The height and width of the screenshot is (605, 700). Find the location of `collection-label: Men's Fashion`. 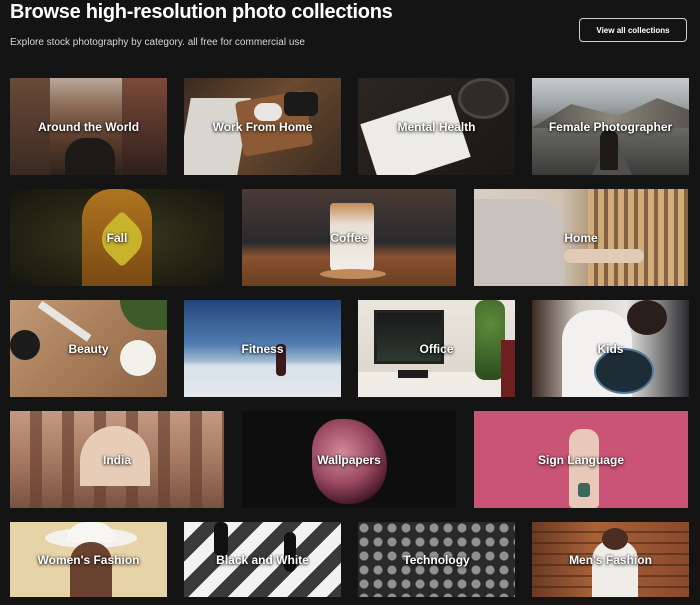

collection-label: Men's Fashion is located at coordinates (610, 559).